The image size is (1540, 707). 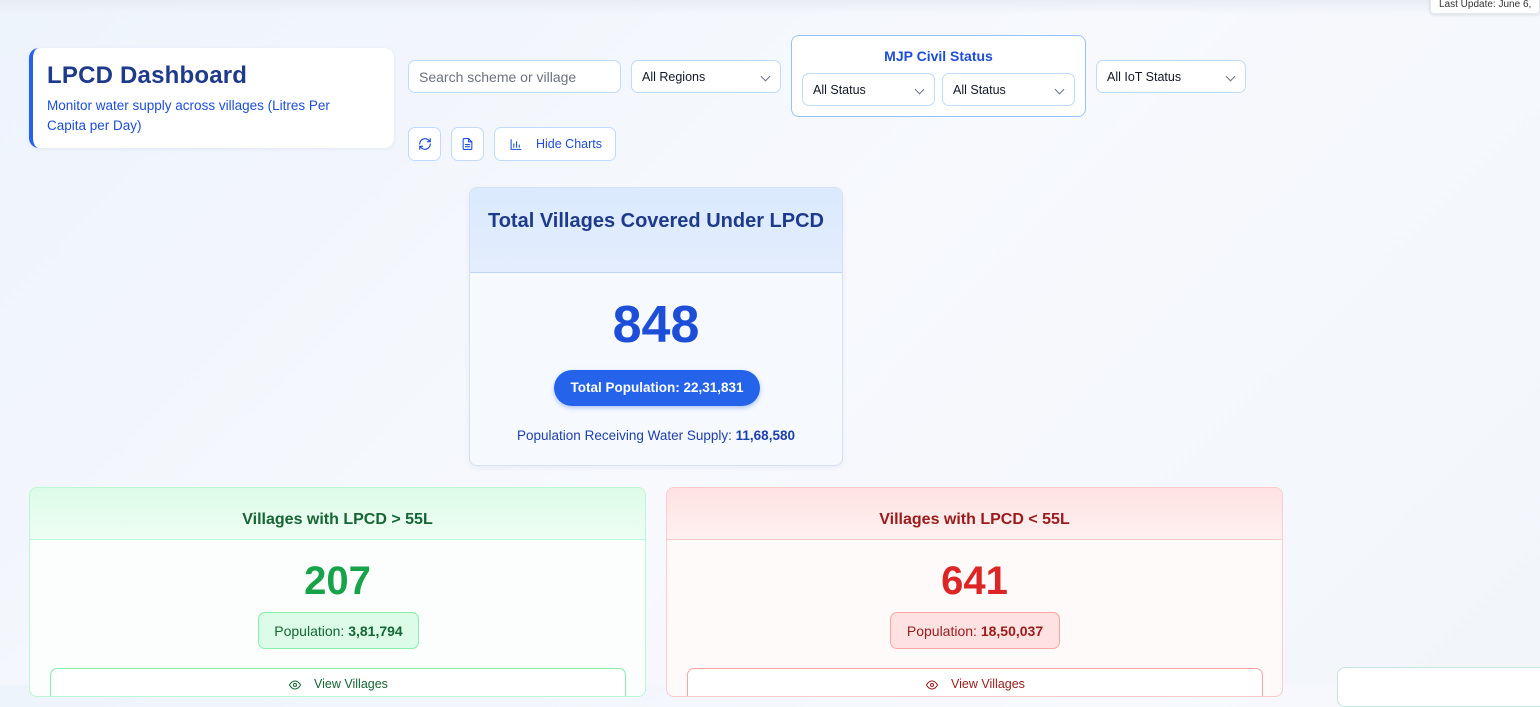 I want to click on mjp-civil-status-label: MJP Civil Status, so click(x=938, y=56).